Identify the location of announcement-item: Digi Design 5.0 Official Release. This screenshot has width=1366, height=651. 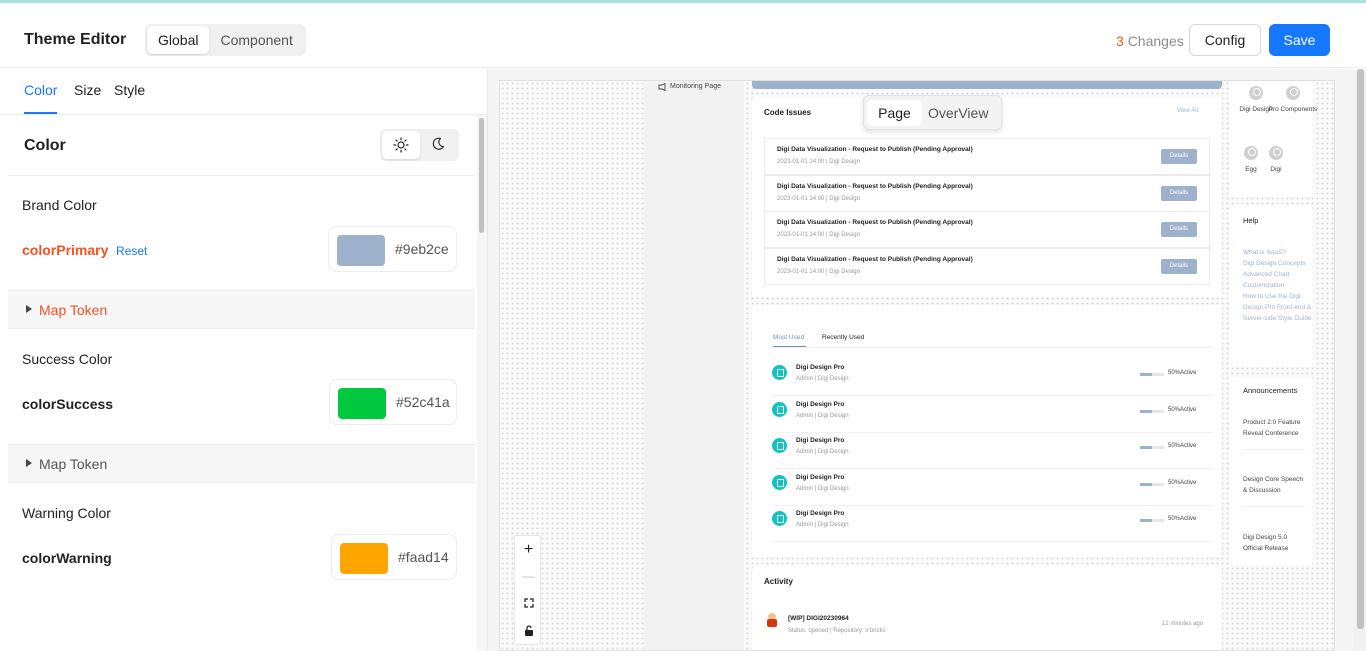
(1274, 548).